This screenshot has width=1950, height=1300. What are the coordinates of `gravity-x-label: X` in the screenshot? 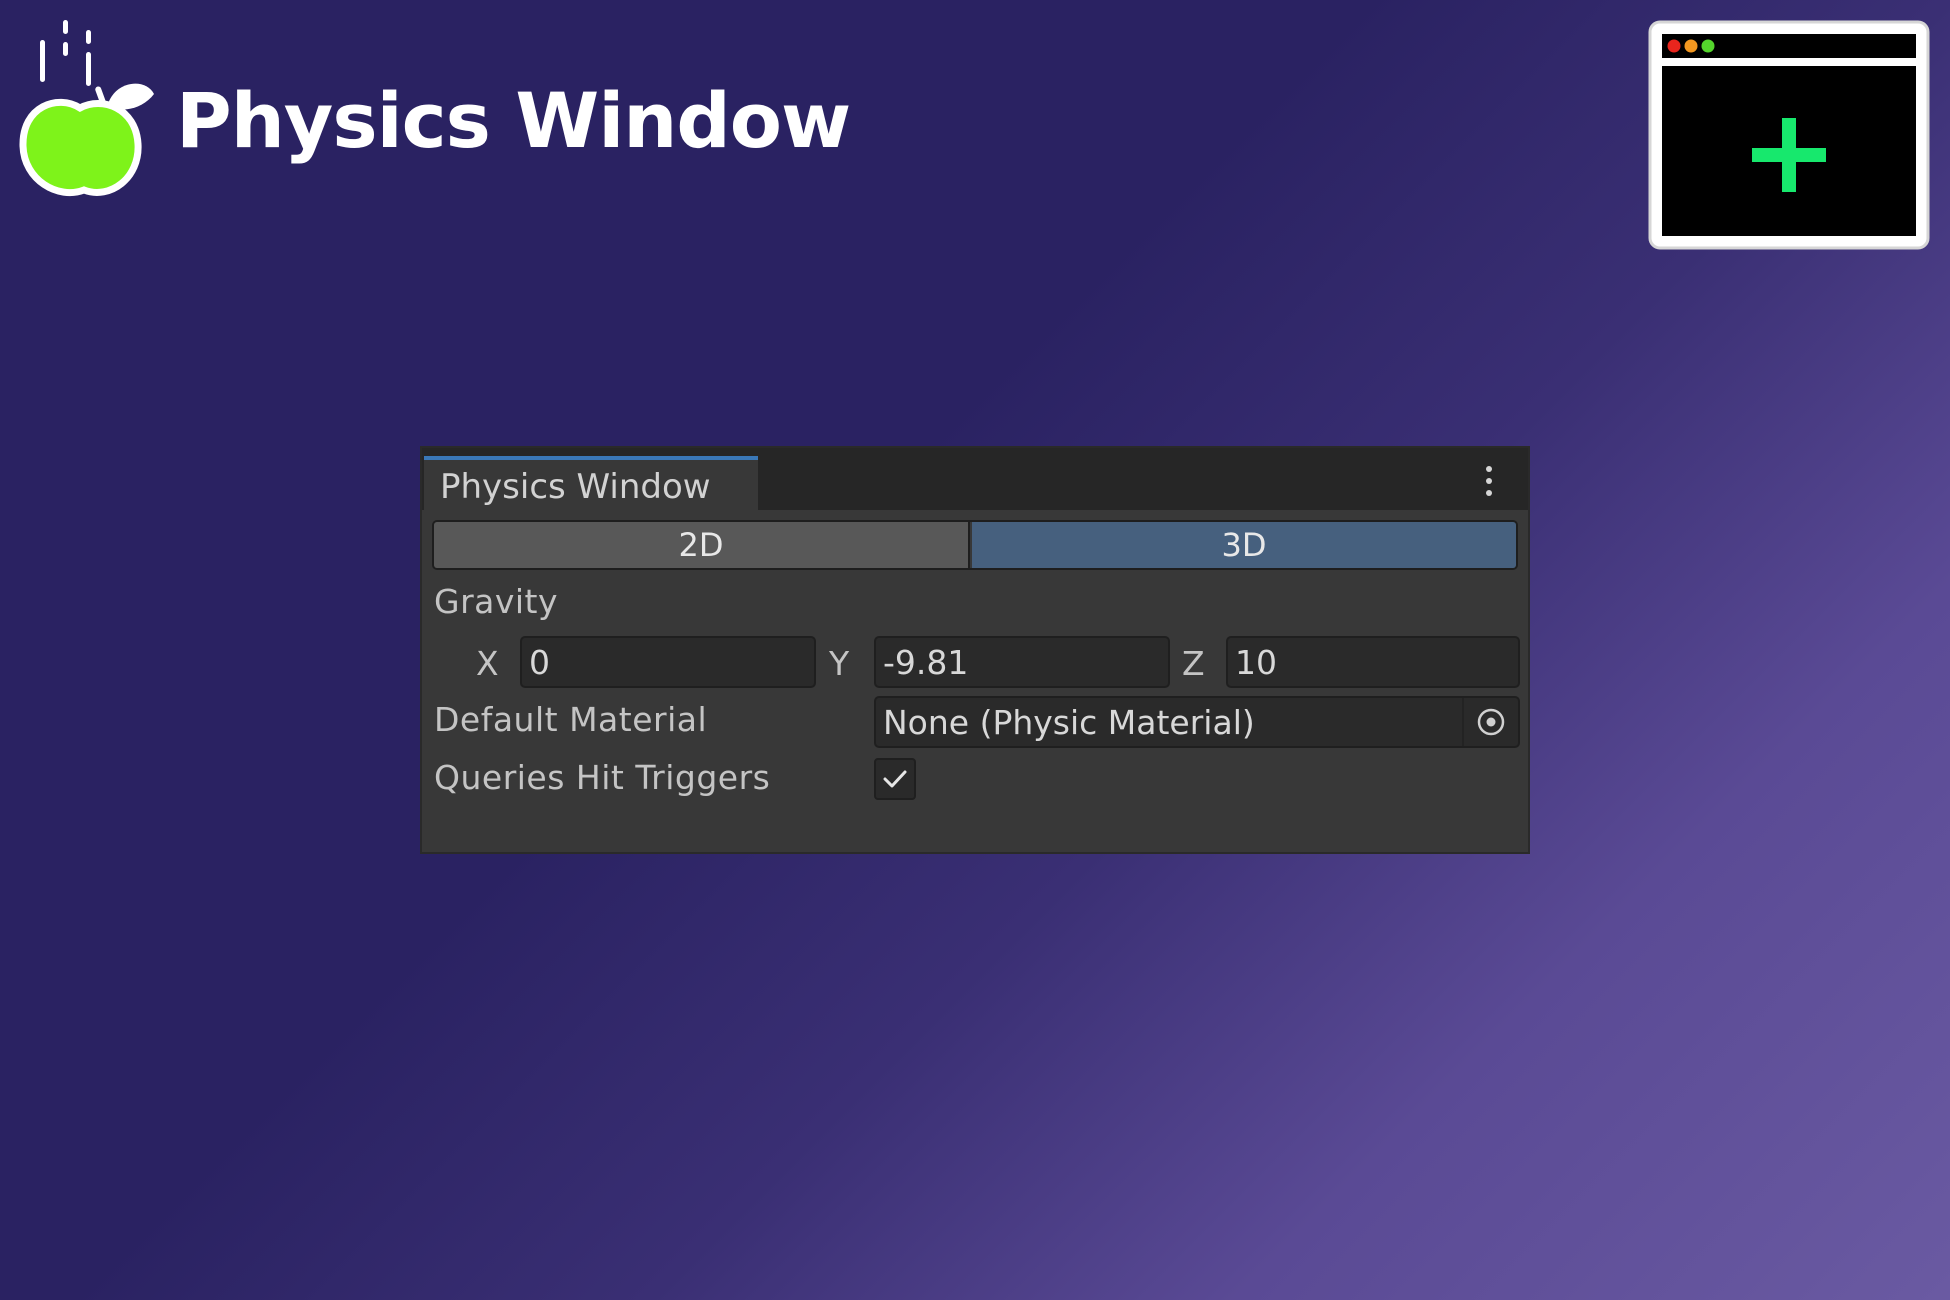 It's located at (487, 663).